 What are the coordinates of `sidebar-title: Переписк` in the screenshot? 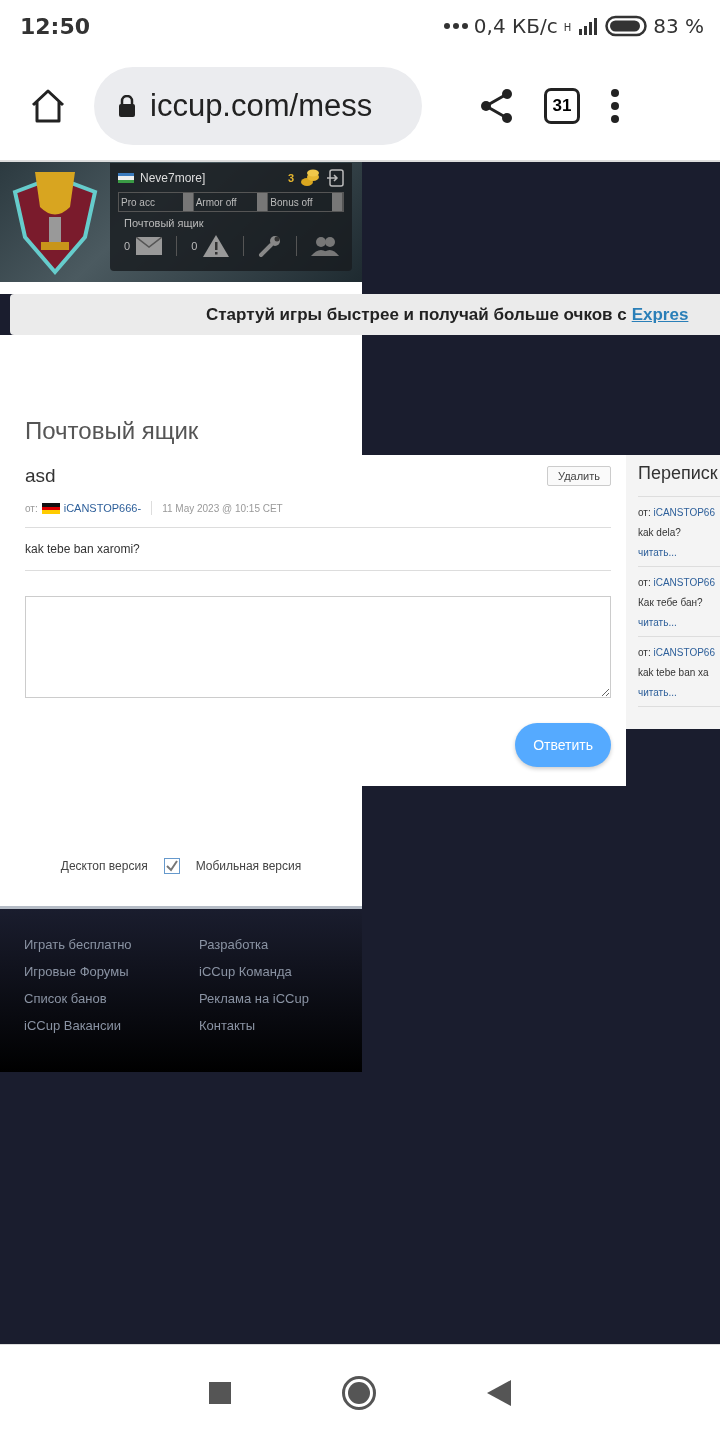 It's located at (679, 480).